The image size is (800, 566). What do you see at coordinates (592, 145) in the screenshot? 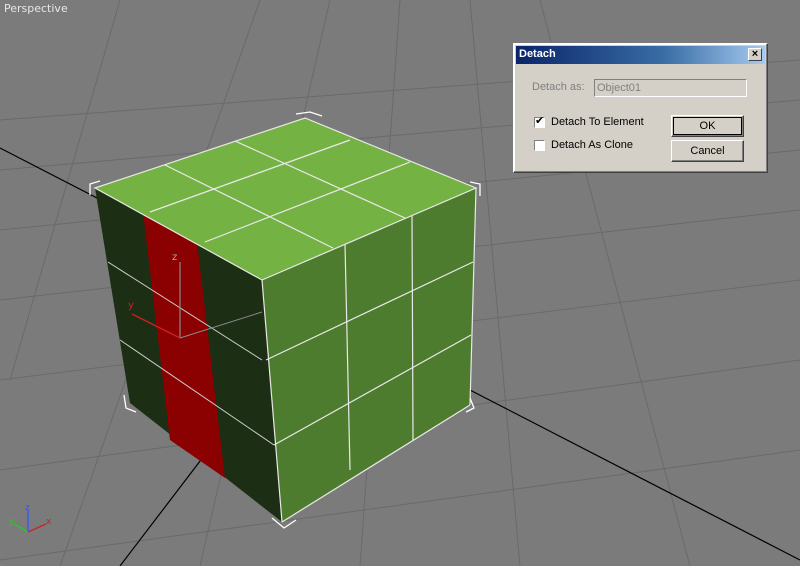
I see `detach-as-clone-label: Detach As Clone` at bounding box center [592, 145].